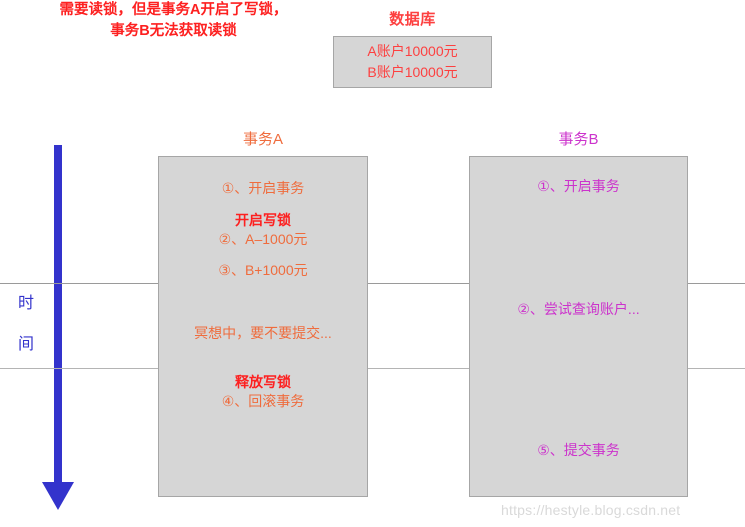 The width and height of the screenshot is (745, 527). Describe the element at coordinates (263, 220) in the screenshot. I see `transaction-a-write-lock-acquire: 开启写锁` at that location.